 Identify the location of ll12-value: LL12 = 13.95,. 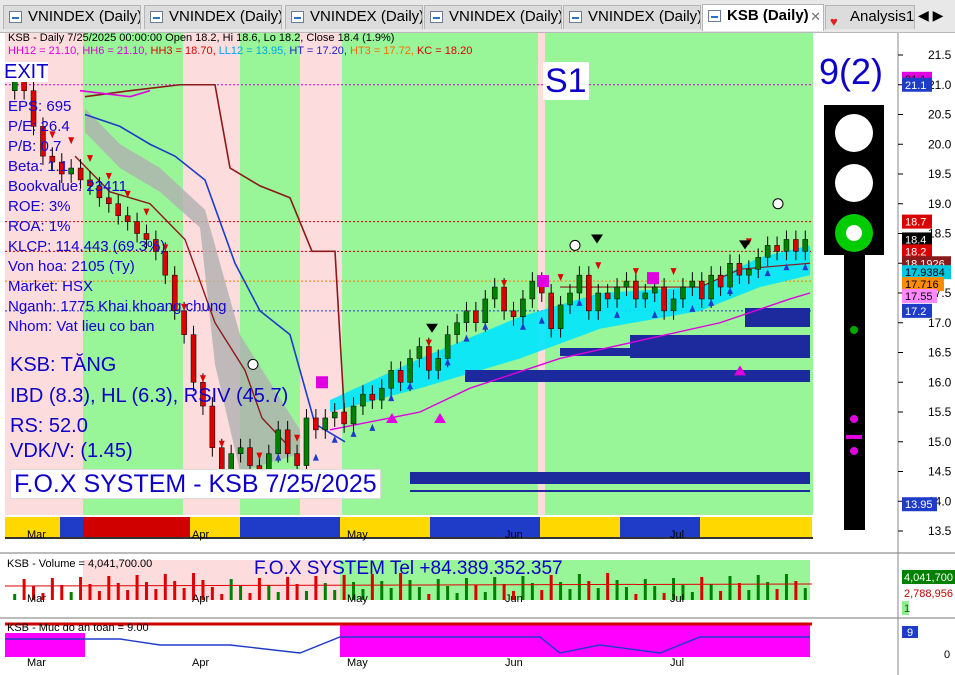
(252, 51).